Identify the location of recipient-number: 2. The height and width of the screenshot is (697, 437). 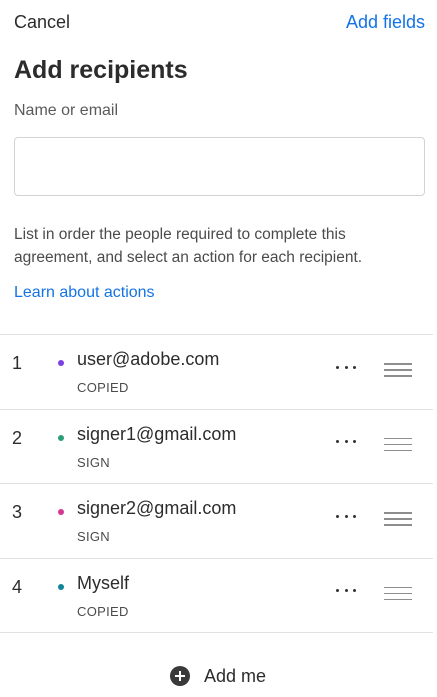
(17, 437).